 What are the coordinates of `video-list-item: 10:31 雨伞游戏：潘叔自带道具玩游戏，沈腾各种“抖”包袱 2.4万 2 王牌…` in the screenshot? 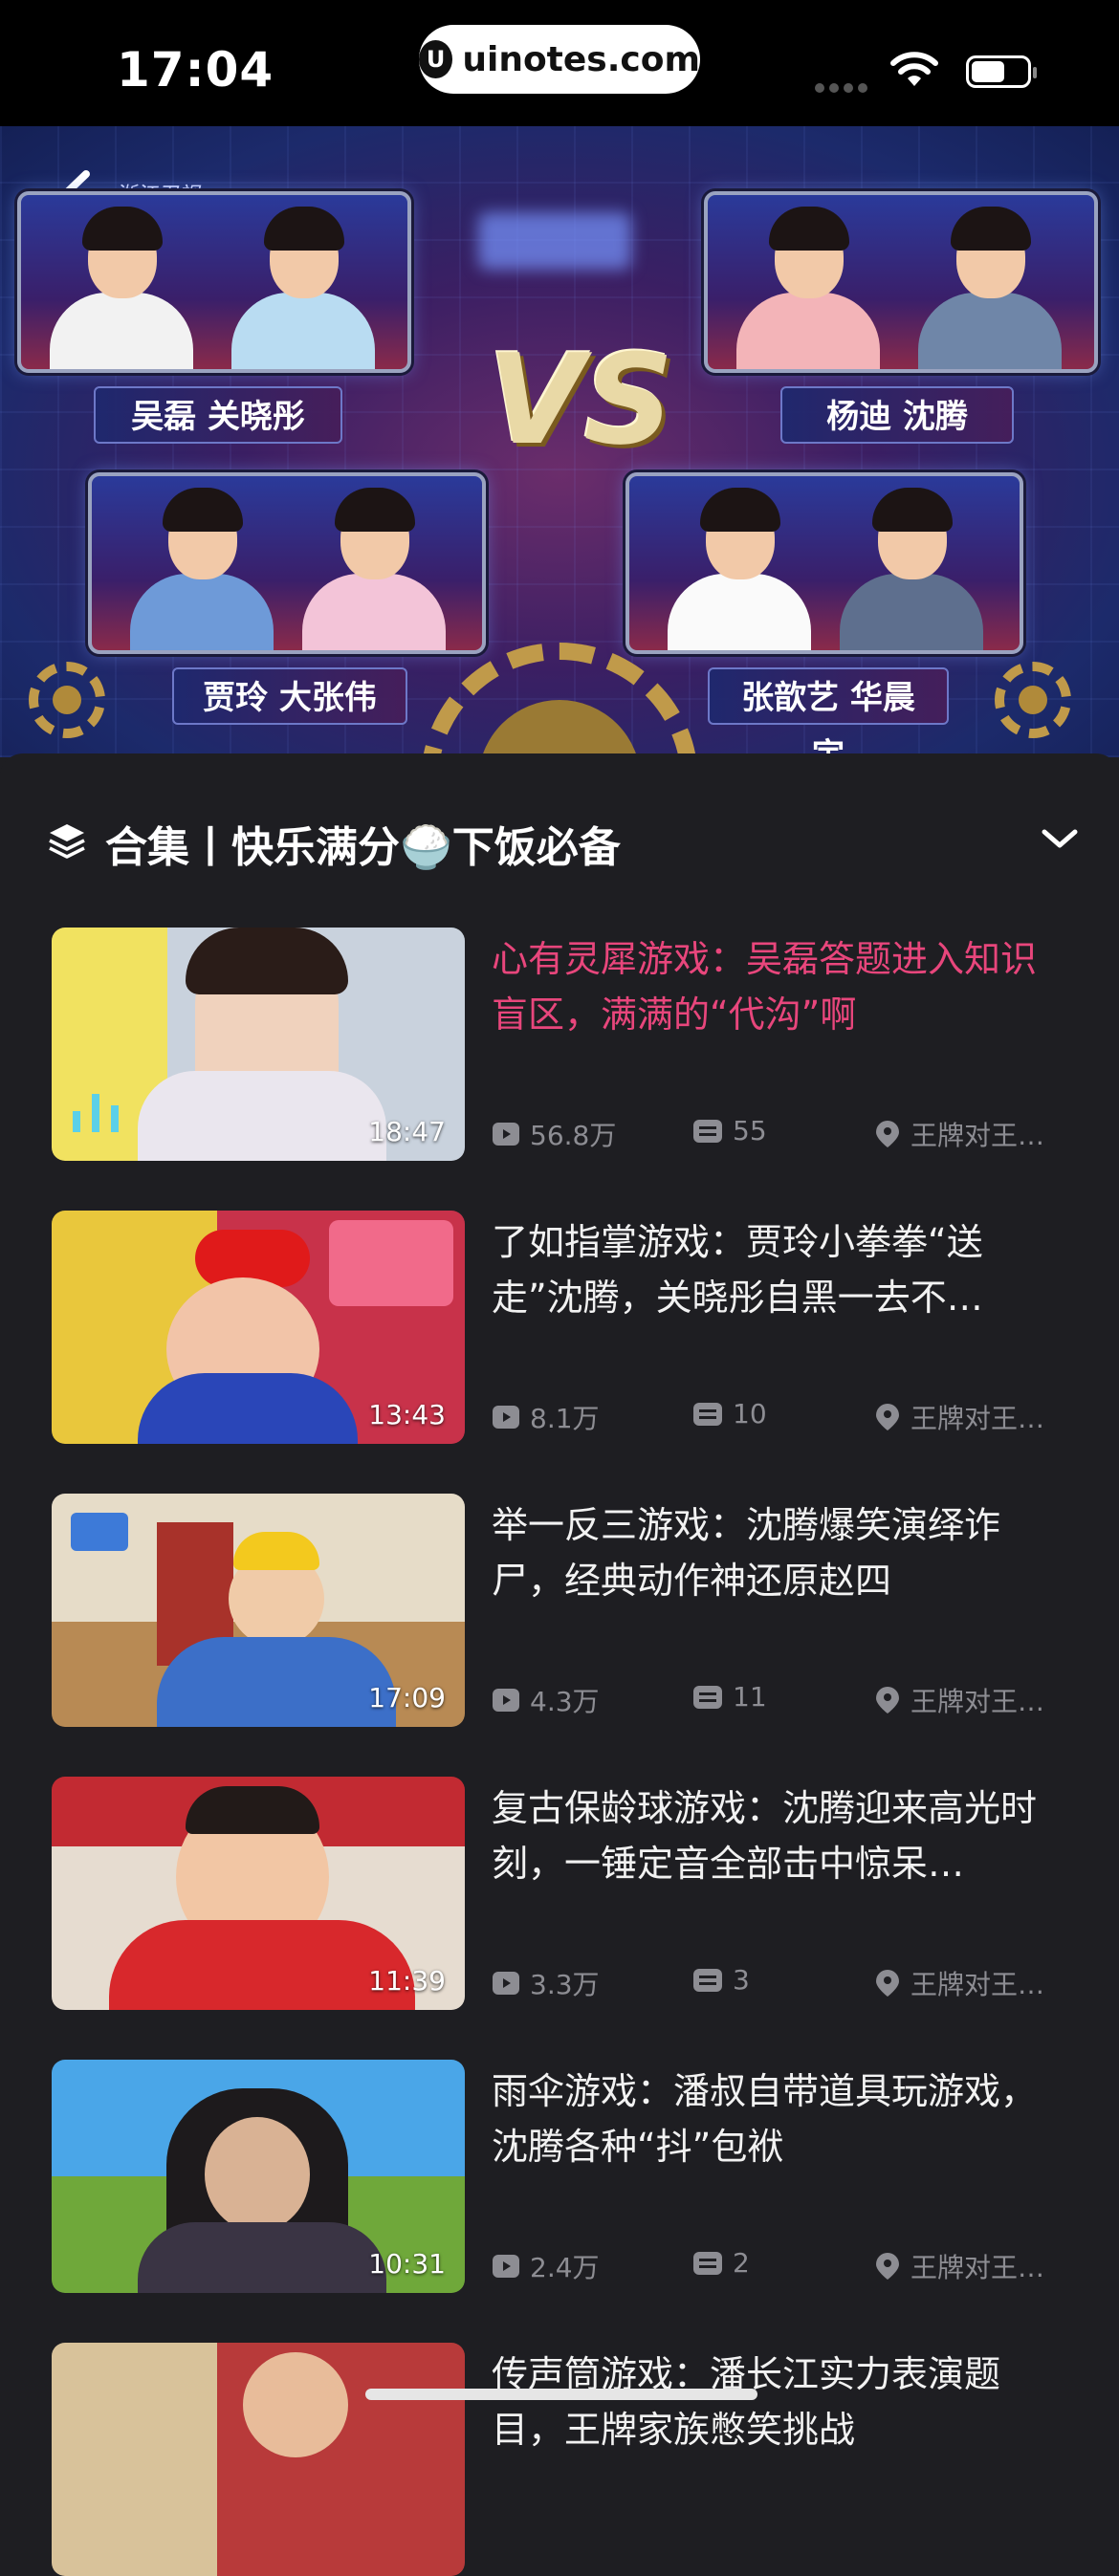 It's located at (560, 2176).